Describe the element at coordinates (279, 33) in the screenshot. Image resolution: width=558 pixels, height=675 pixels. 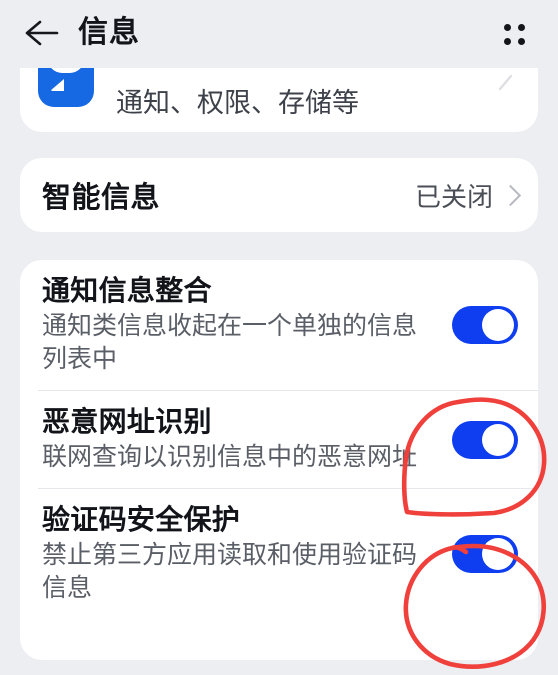
I see `app-header: 信息` at that location.